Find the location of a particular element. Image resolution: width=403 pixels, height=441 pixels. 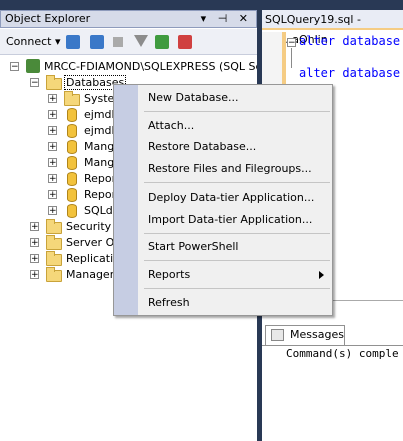

connect-button: Connect ▾ is located at coordinates (33, 41).